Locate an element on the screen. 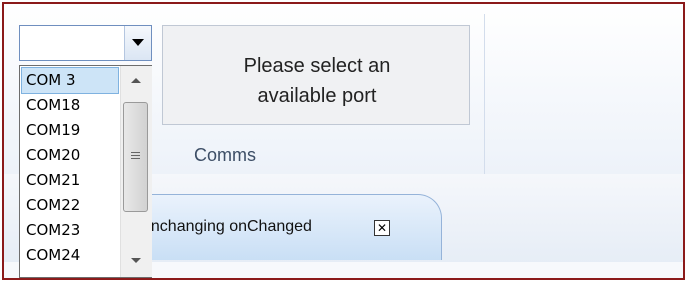  dropdown-arrow-button is located at coordinates (137, 43).